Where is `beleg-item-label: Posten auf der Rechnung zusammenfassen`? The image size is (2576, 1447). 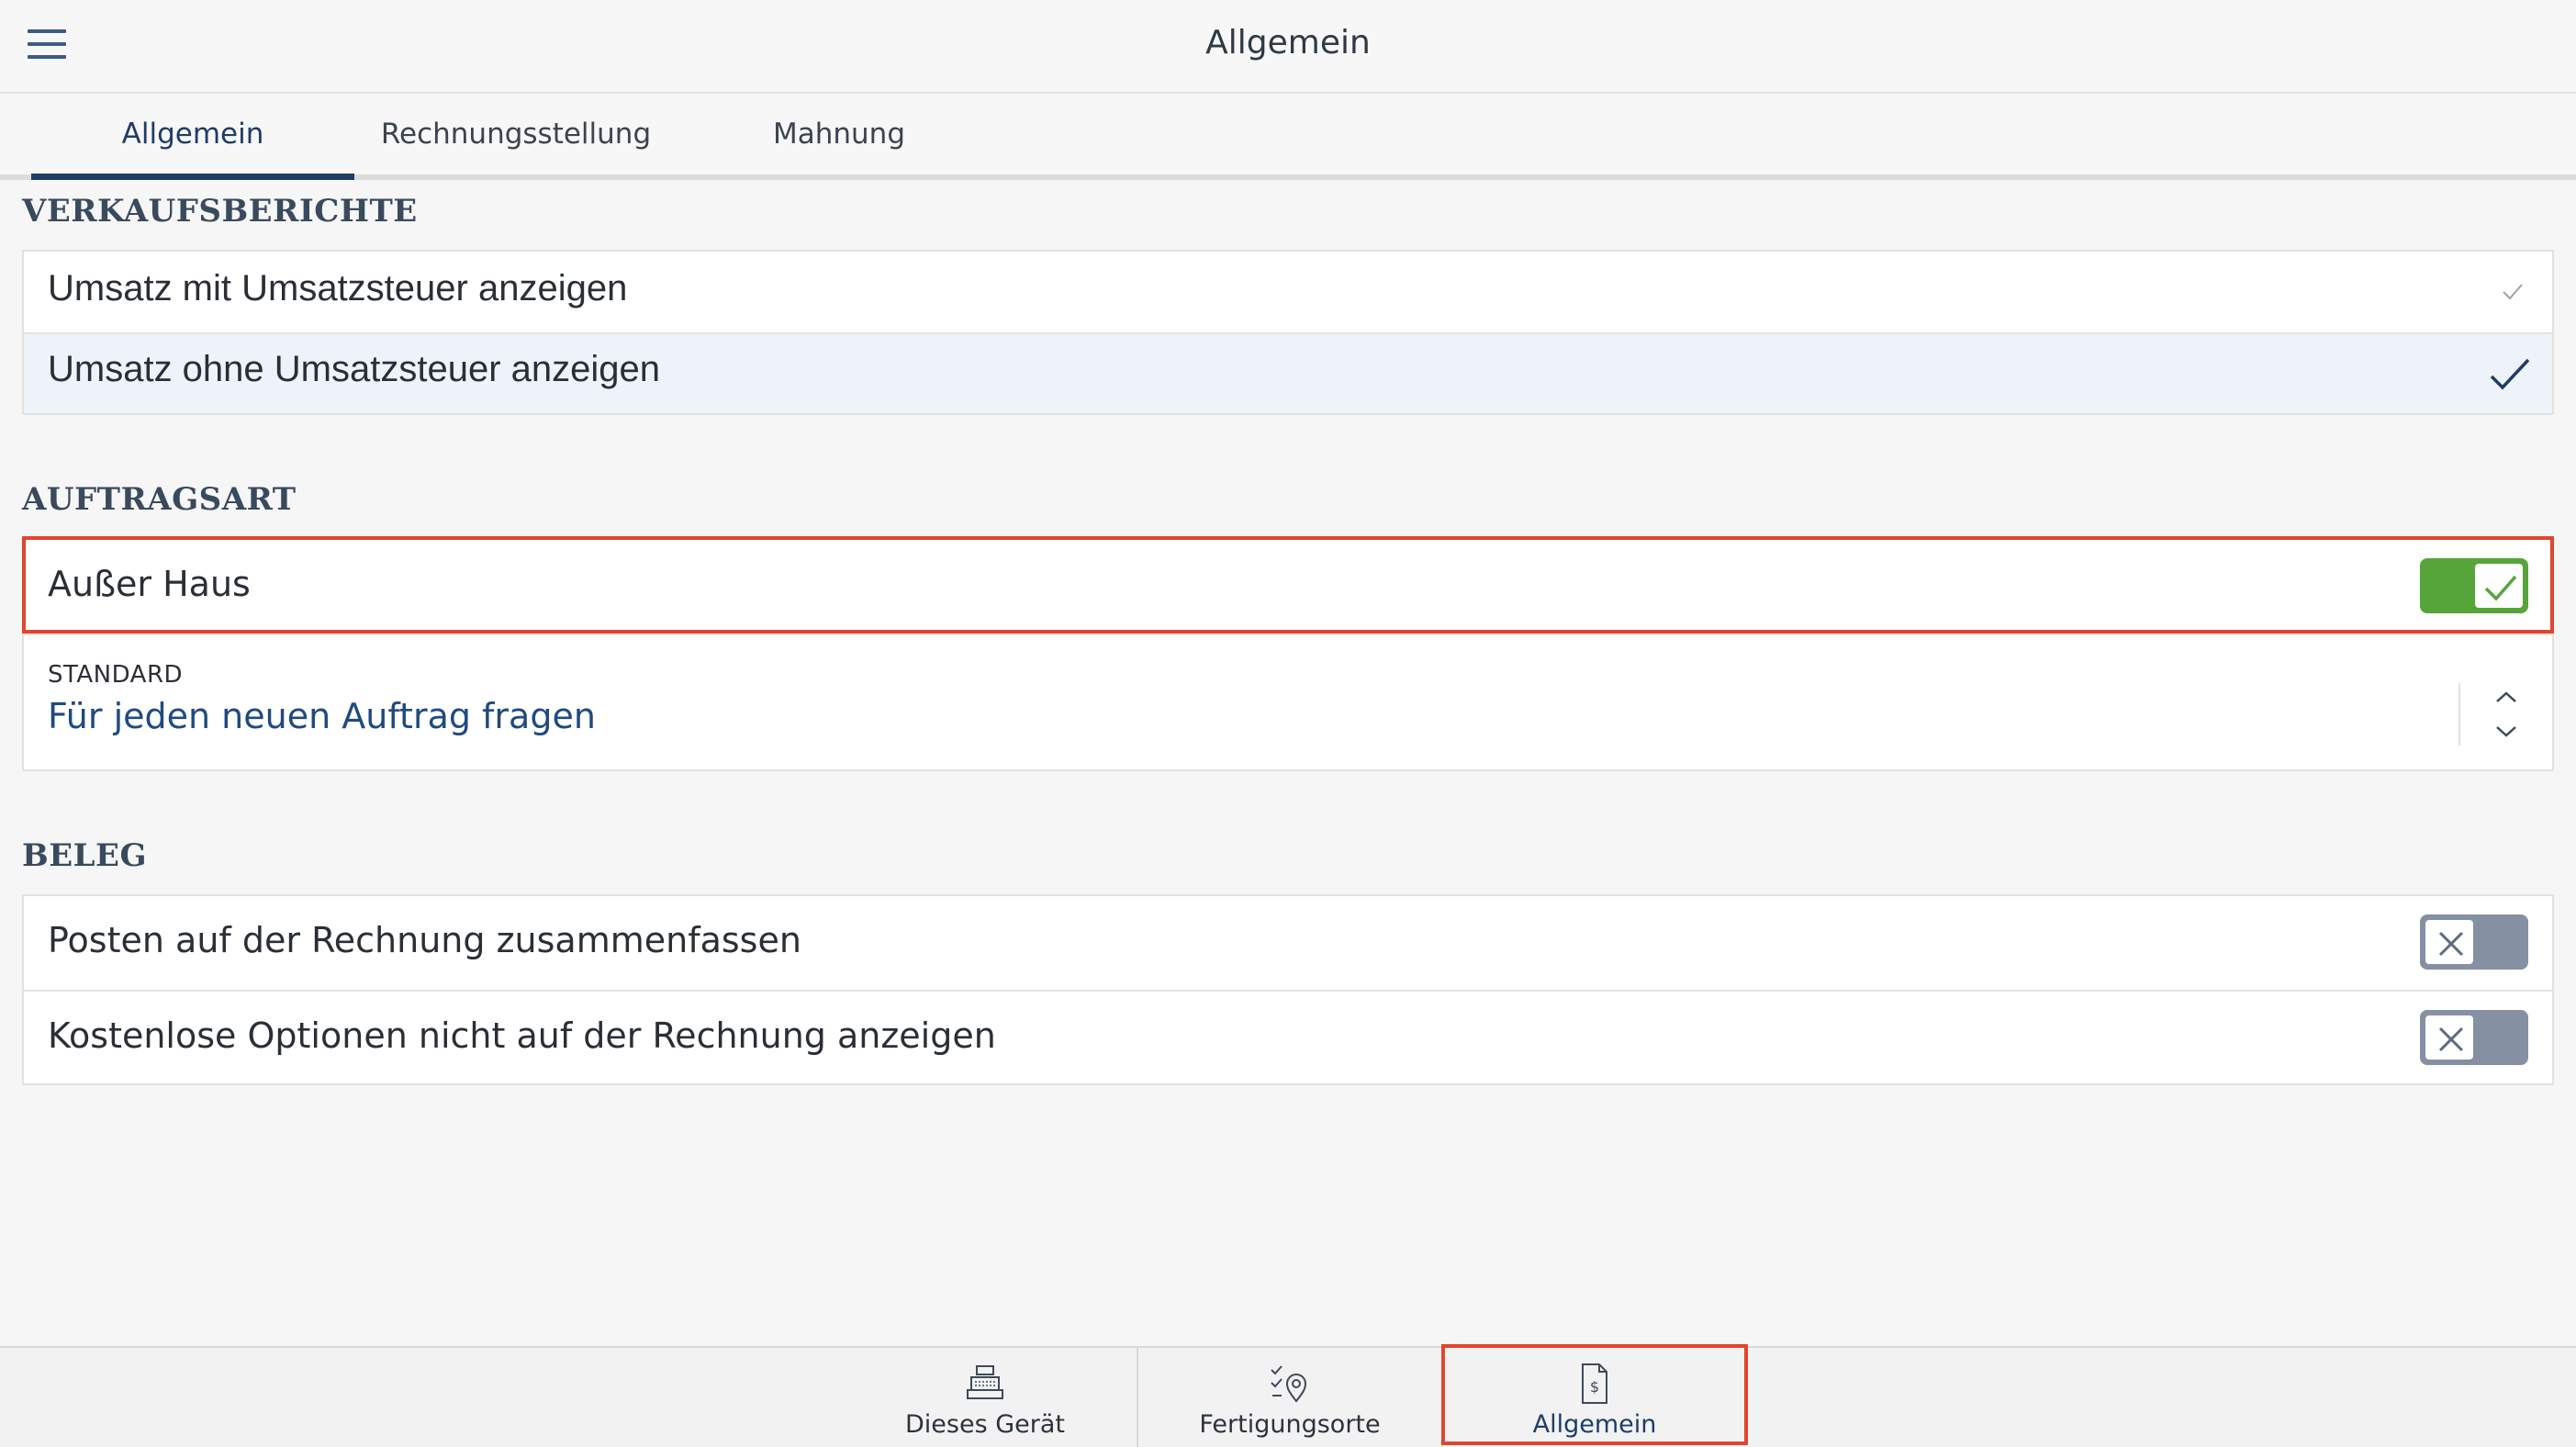 beleg-item-label: Posten auf der Rechnung zusammenfassen is located at coordinates (424, 940).